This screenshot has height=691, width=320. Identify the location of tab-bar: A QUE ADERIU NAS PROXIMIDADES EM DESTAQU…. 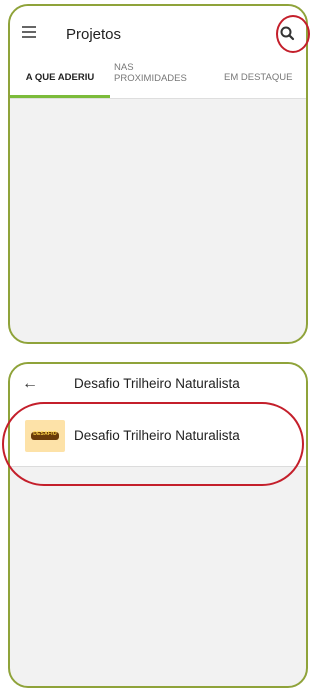
(158, 79).